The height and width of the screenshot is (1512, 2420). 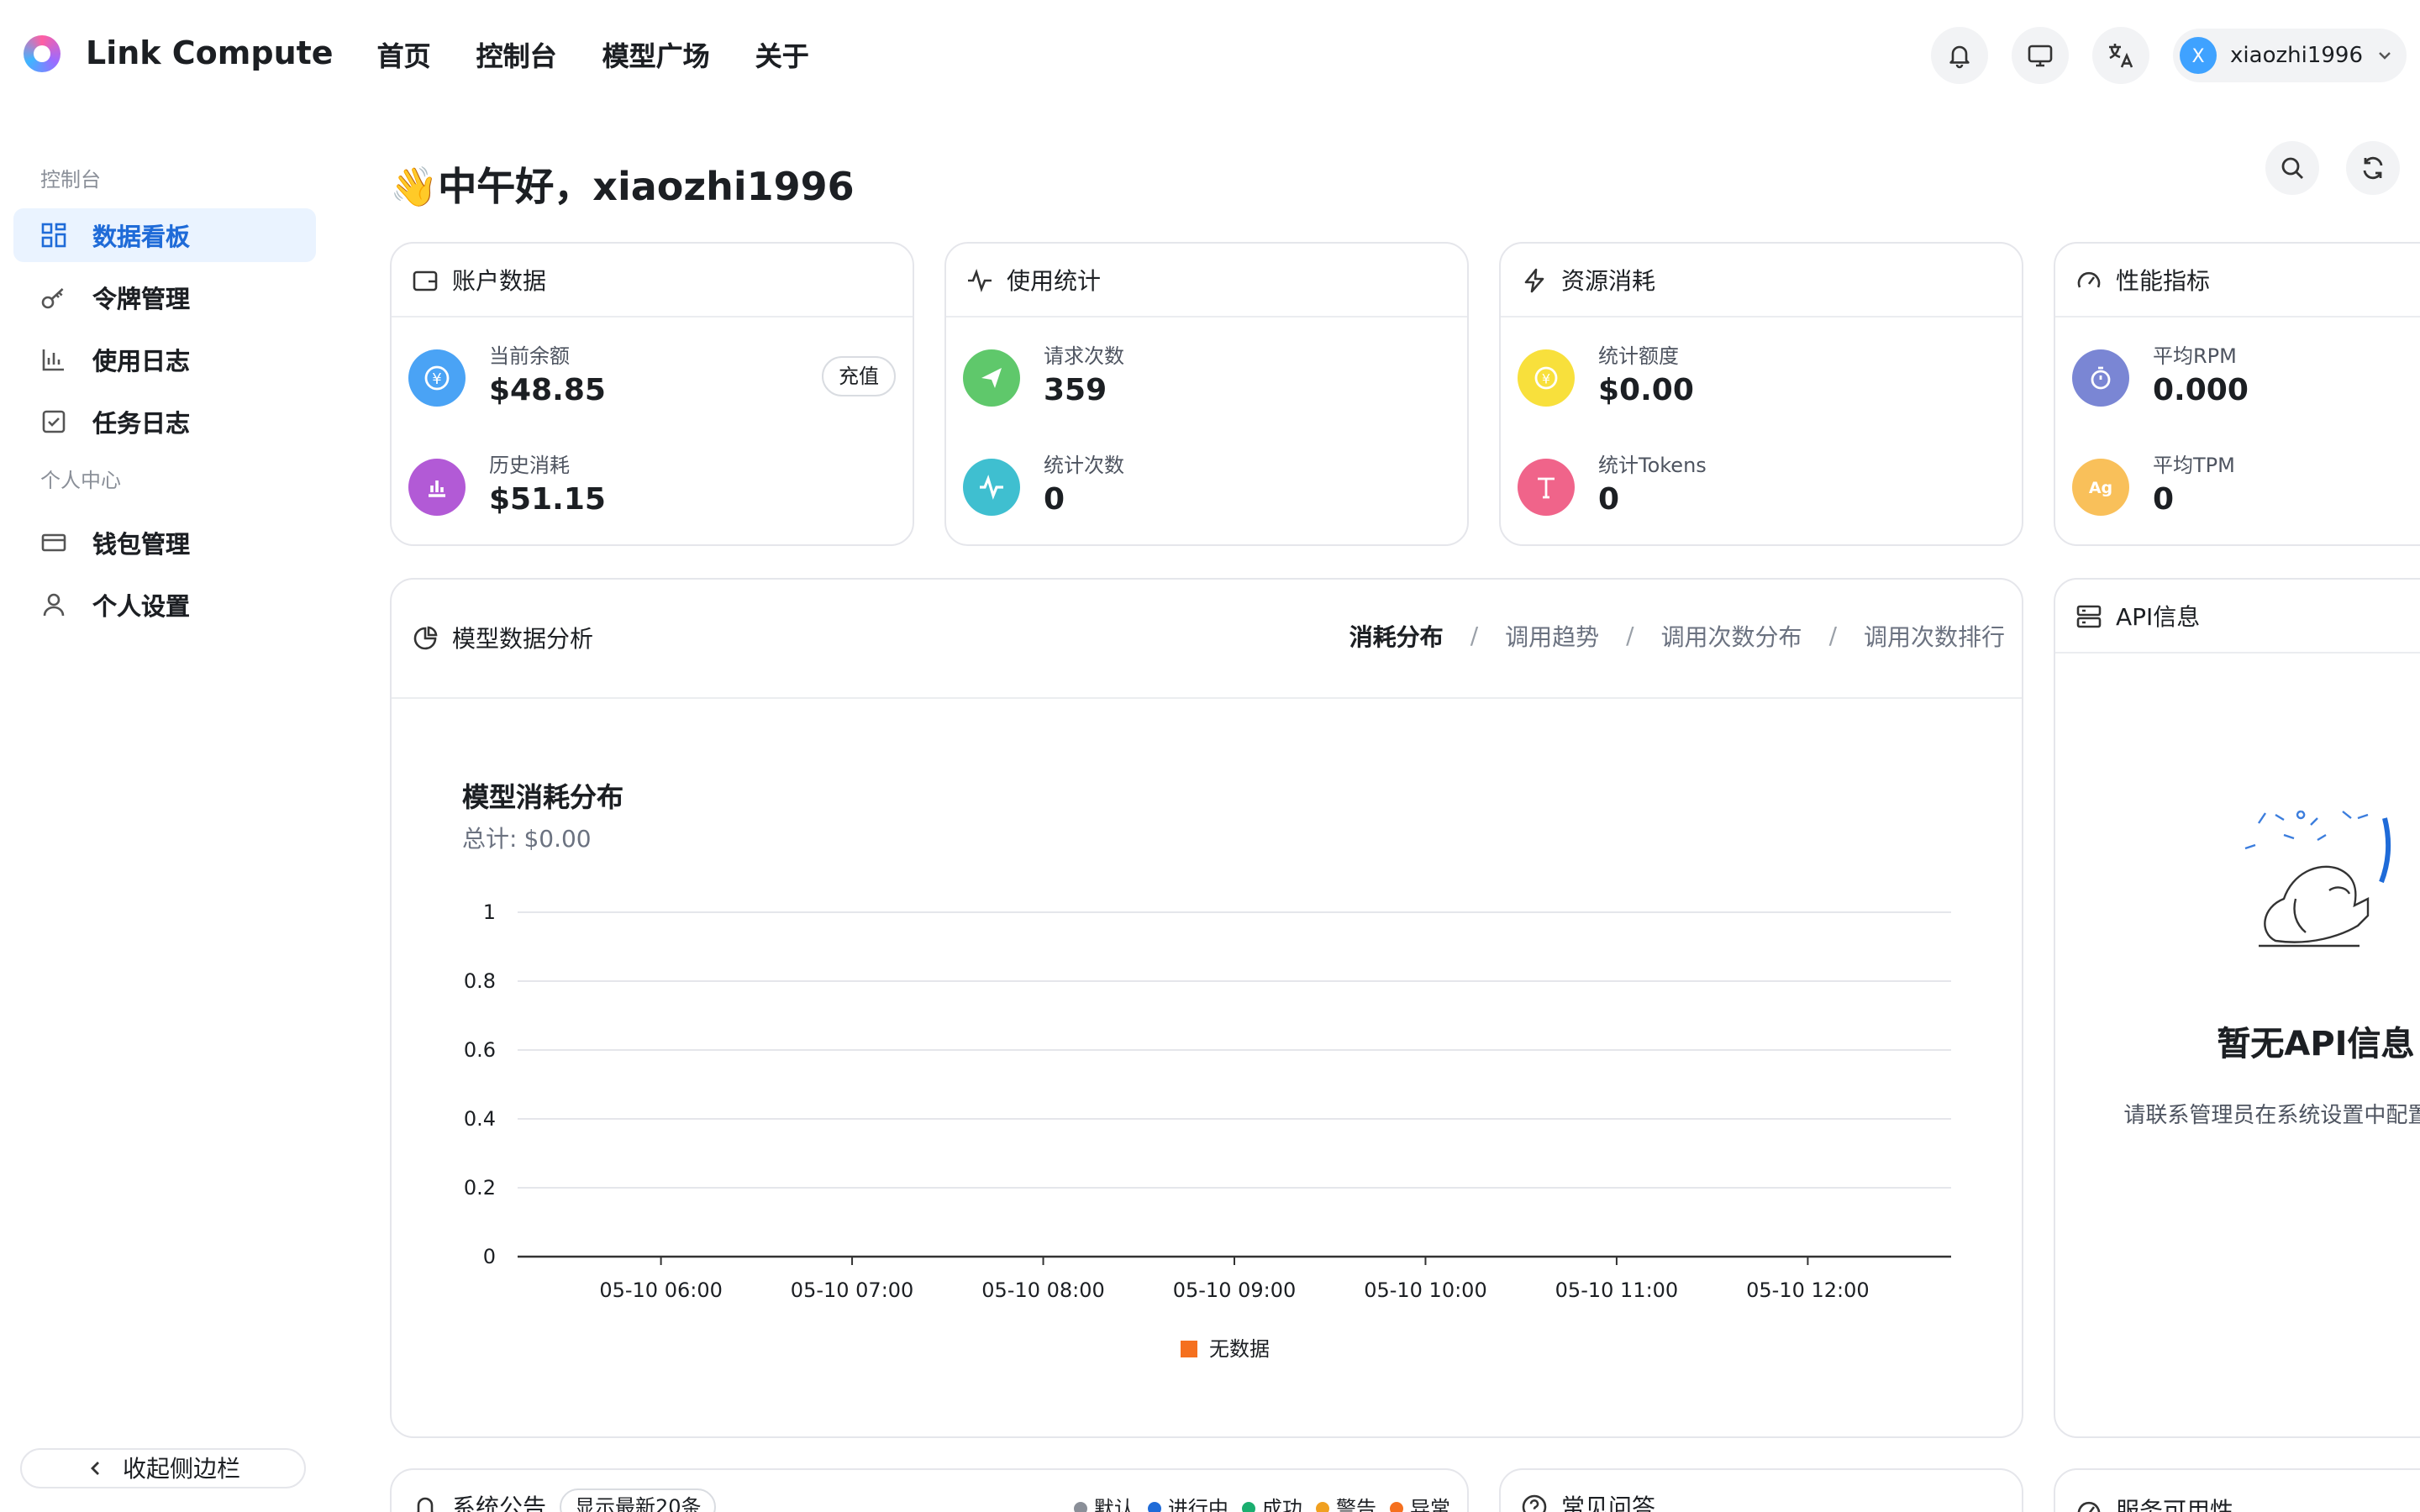 I want to click on coin-icon: ¥, so click(x=437, y=378).